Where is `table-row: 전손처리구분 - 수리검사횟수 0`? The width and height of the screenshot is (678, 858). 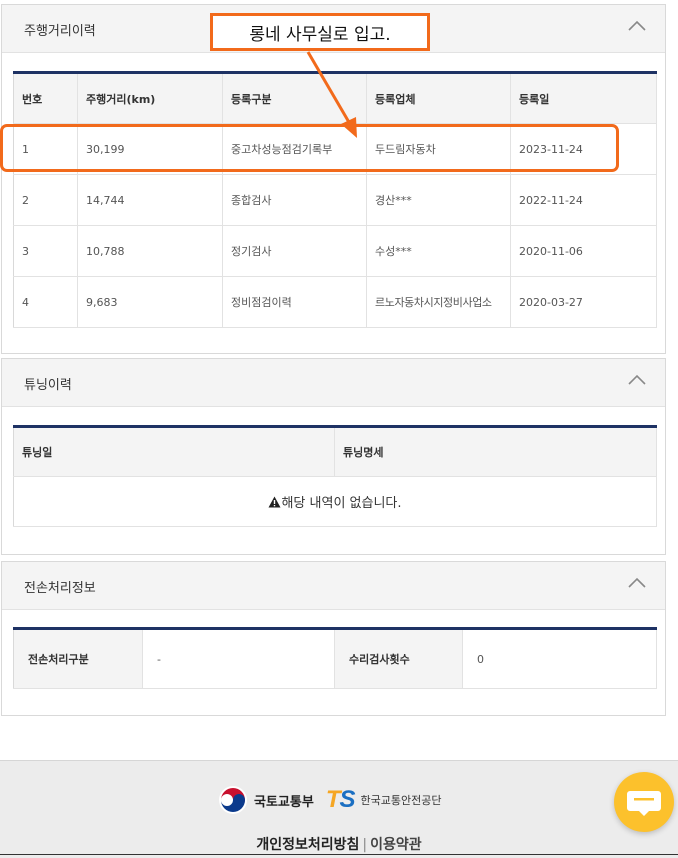 table-row: 전손처리구분 - 수리검사횟수 0 is located at coordinates (335, 658).